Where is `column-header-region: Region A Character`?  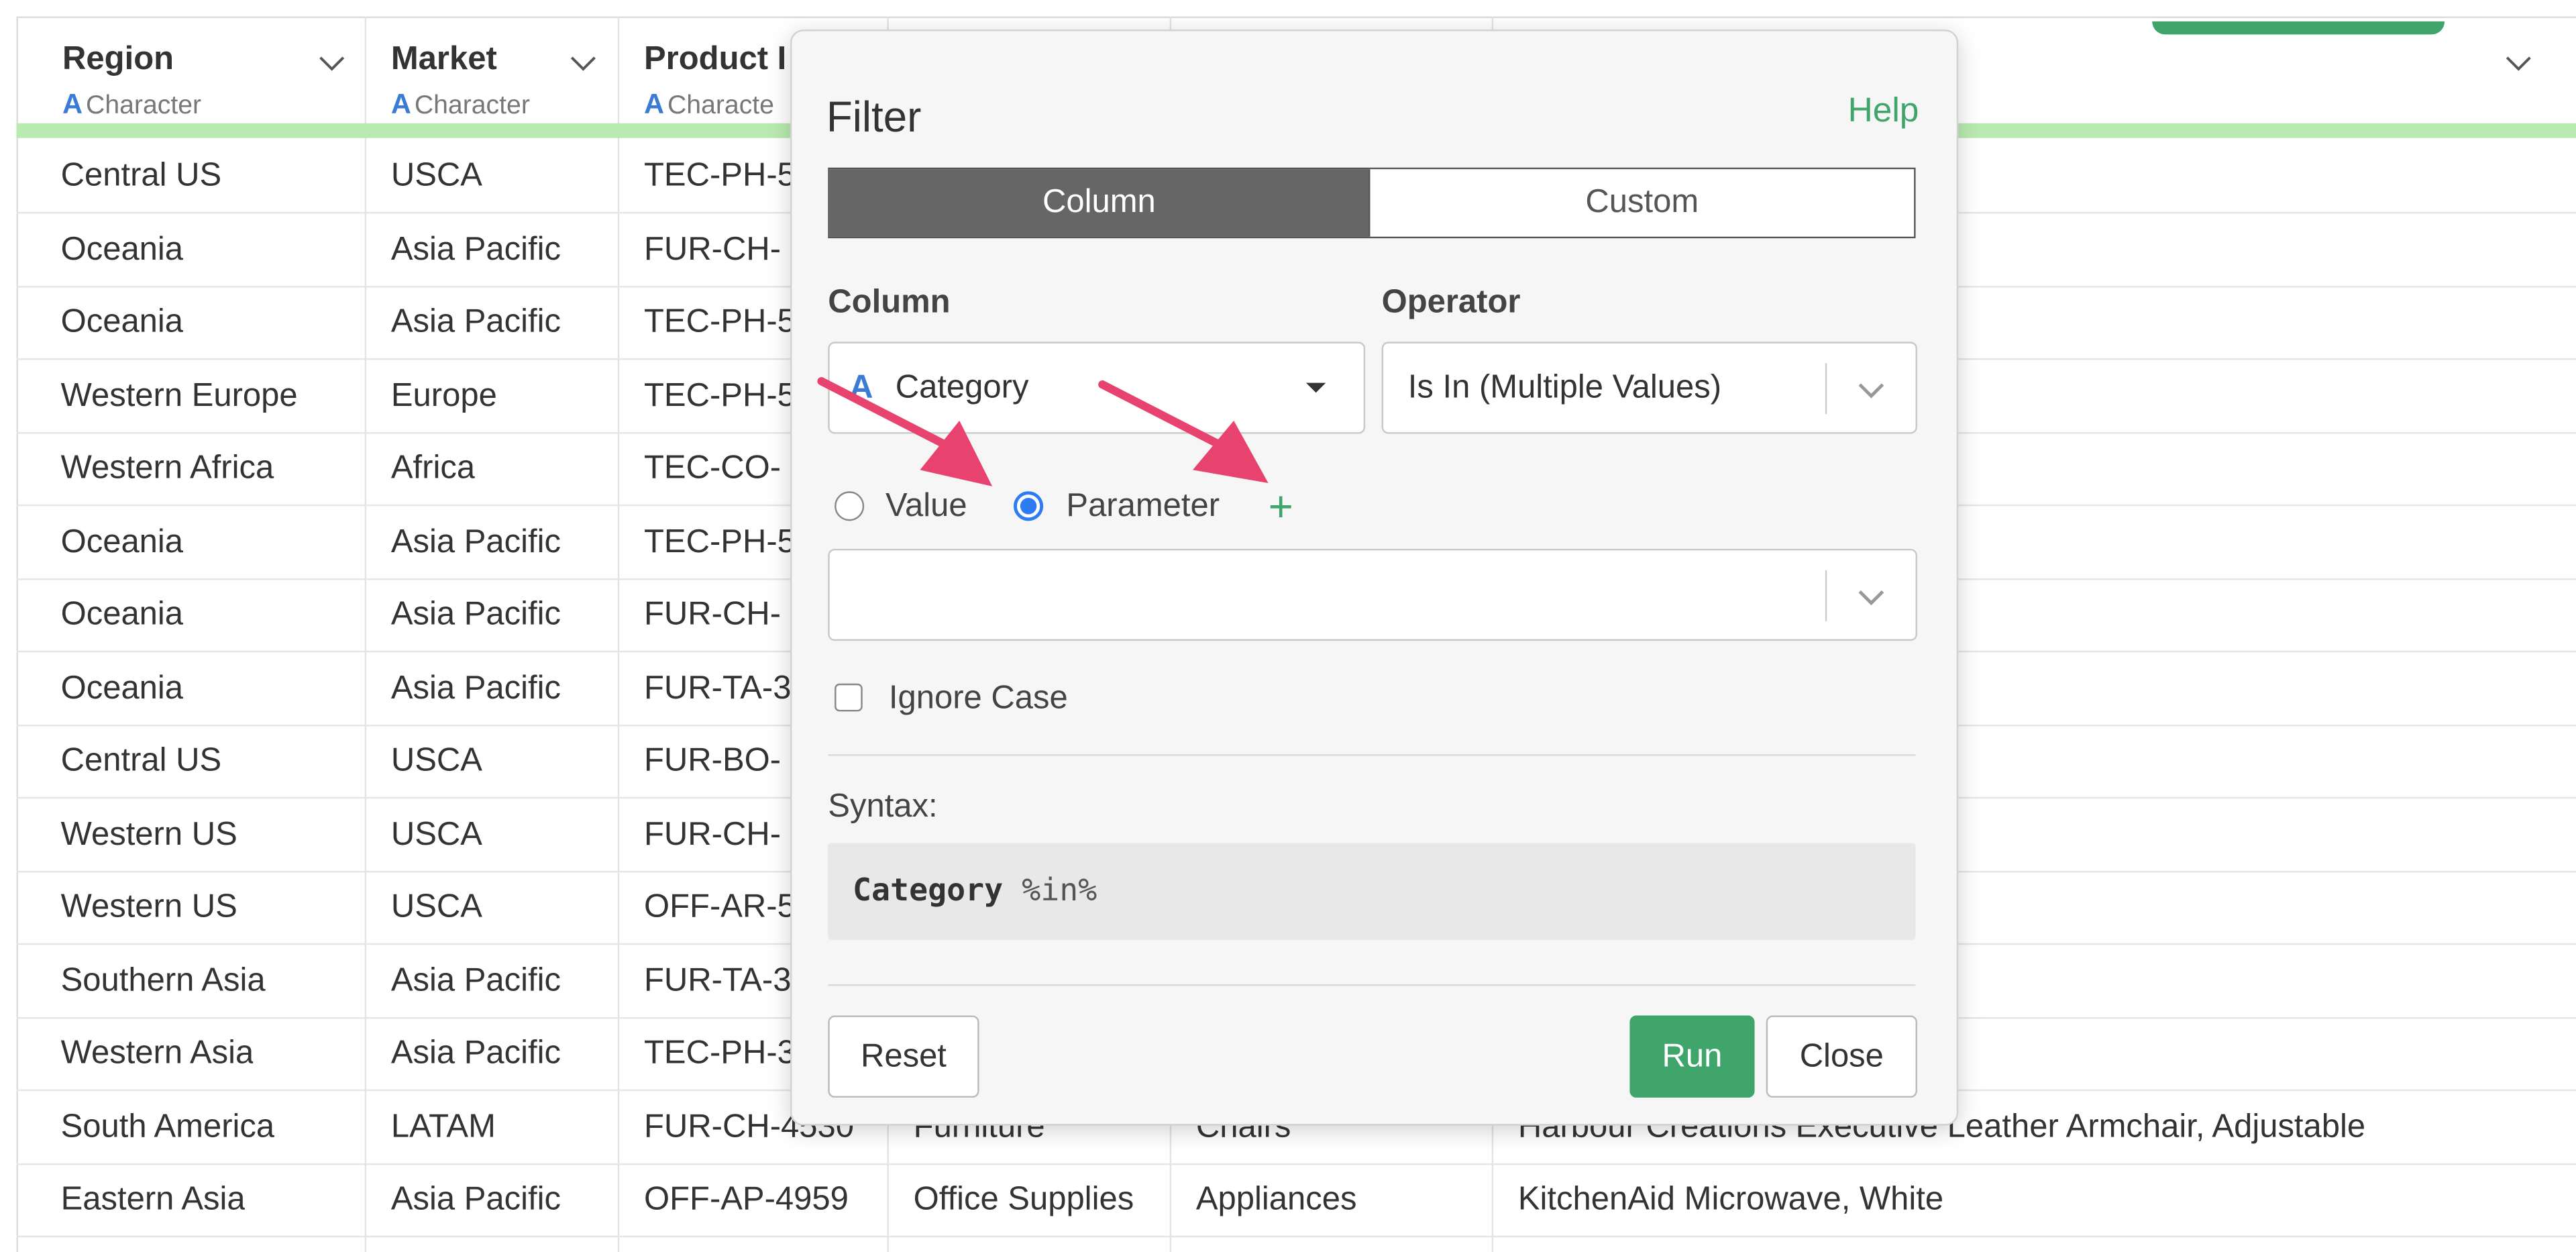
column-header-region: Region A Character is located at coordinates (200, 69).